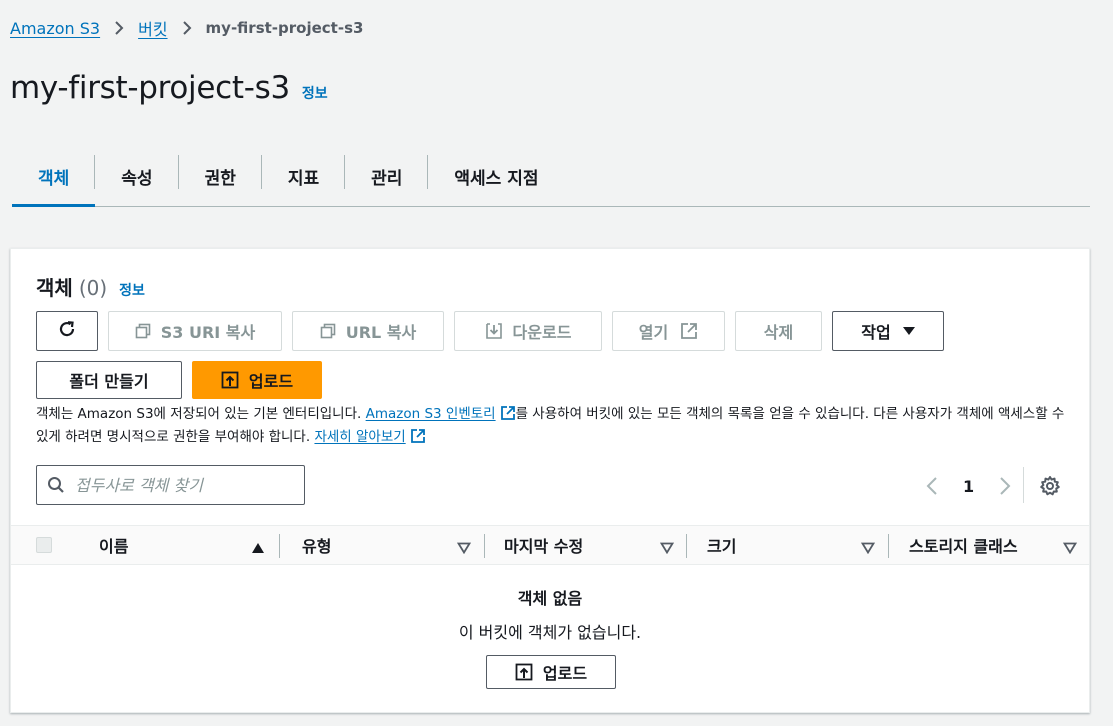 This screenshot has height=726, width=1113. Describe the element at coordinates (114, 546) in the screenshot. I see `column-name-label: 이름` at that location.